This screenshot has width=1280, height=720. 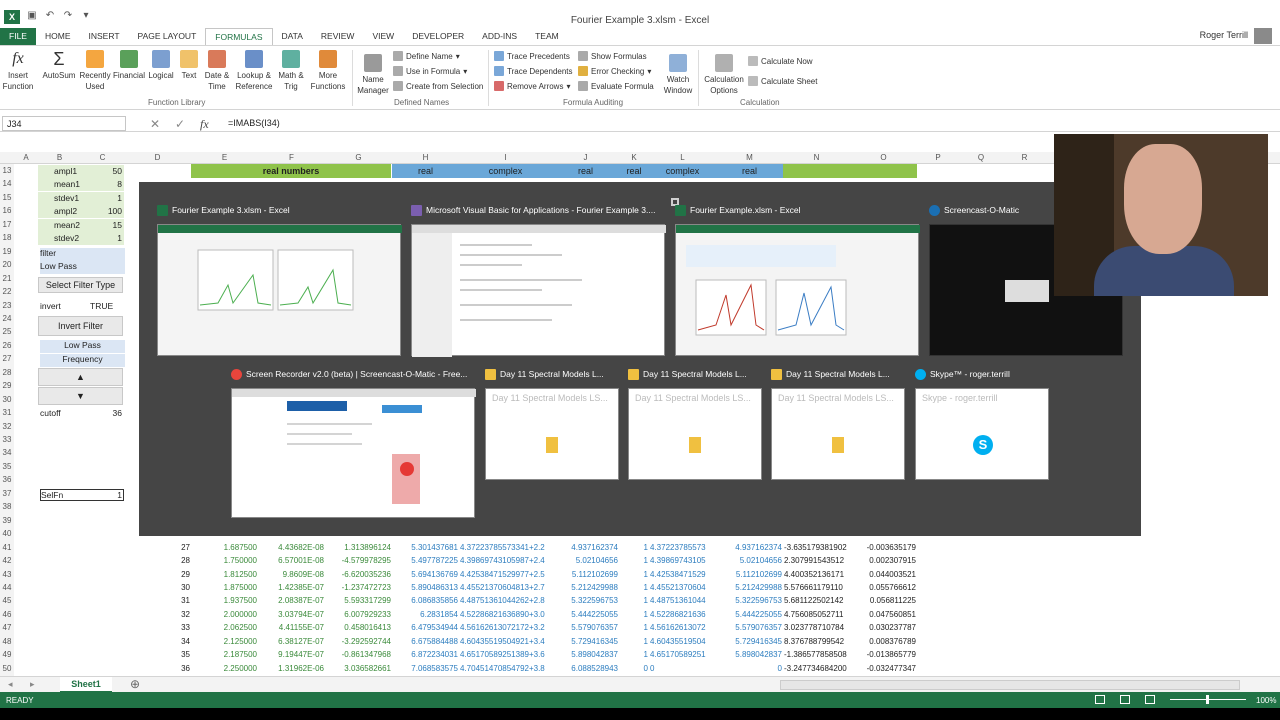 I want to click on cell-i: 4.70451470854792+3.8, so click(x=505, y=668).